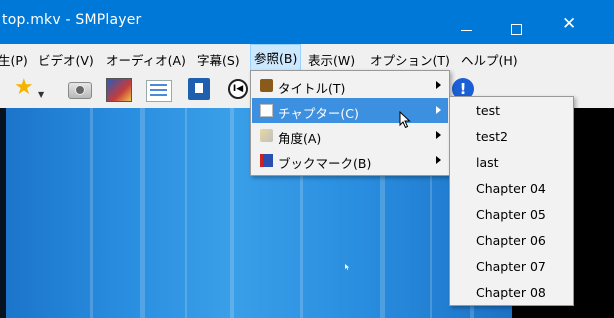 The height and width of the screenshot is (318, 614). What do you see at coordinates (307, 22) in the screenshot?
I see `title-bar: top.mkv - SMPlayer ✕` at bounding box center [307, 22].